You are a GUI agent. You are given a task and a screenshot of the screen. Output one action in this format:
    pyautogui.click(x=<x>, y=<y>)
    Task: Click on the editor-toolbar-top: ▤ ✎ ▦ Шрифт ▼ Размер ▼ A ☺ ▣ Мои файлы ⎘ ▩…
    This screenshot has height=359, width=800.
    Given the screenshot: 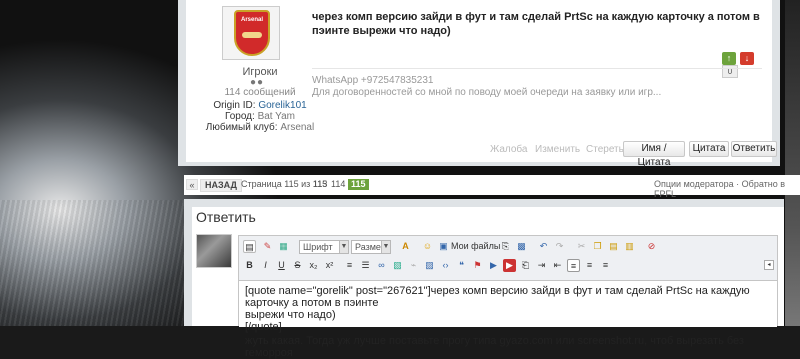 What is the action you would take?
    pyautogui.click(x=508, y=247)
    